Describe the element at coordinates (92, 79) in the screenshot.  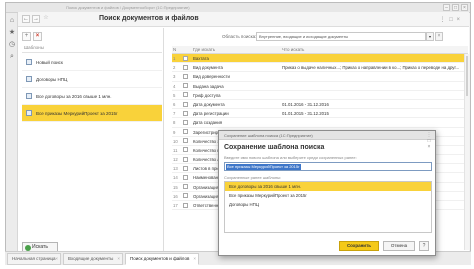
I see `template-item: Договоры НПЦ` at that location.